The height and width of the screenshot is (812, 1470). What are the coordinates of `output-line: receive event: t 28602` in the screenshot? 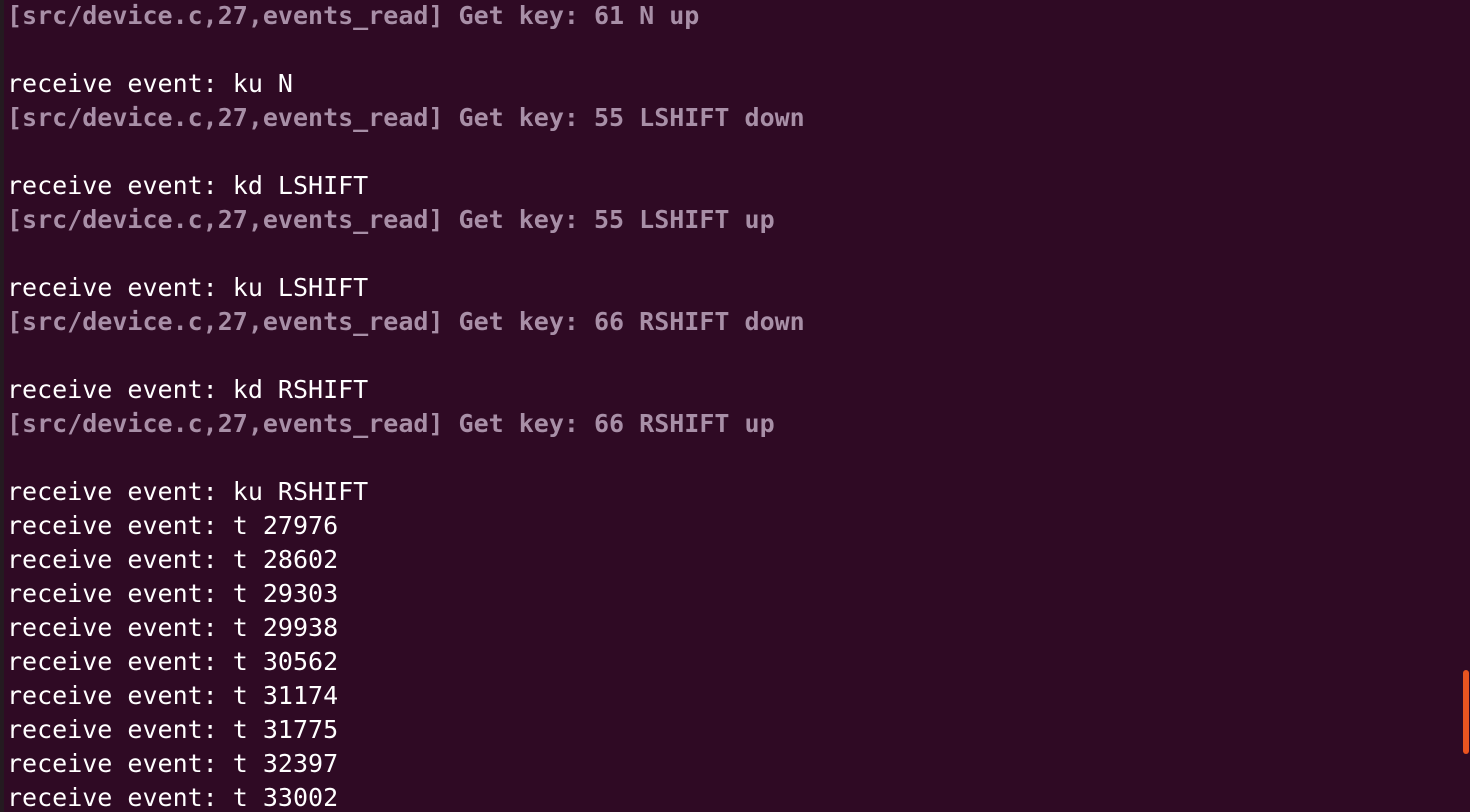 It's located at (173, 559).